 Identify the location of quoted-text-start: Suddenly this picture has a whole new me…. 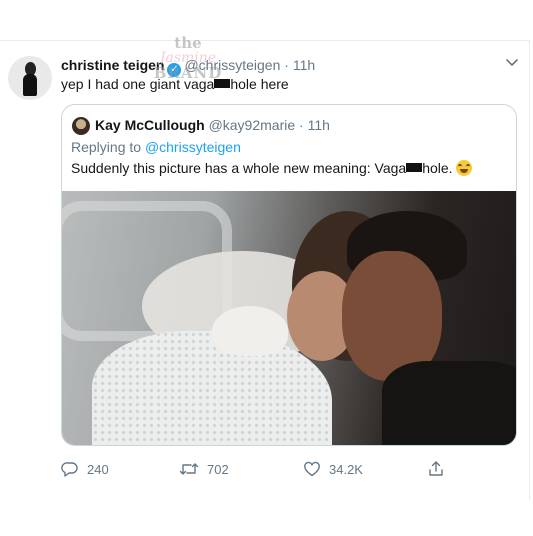
(239, 168).